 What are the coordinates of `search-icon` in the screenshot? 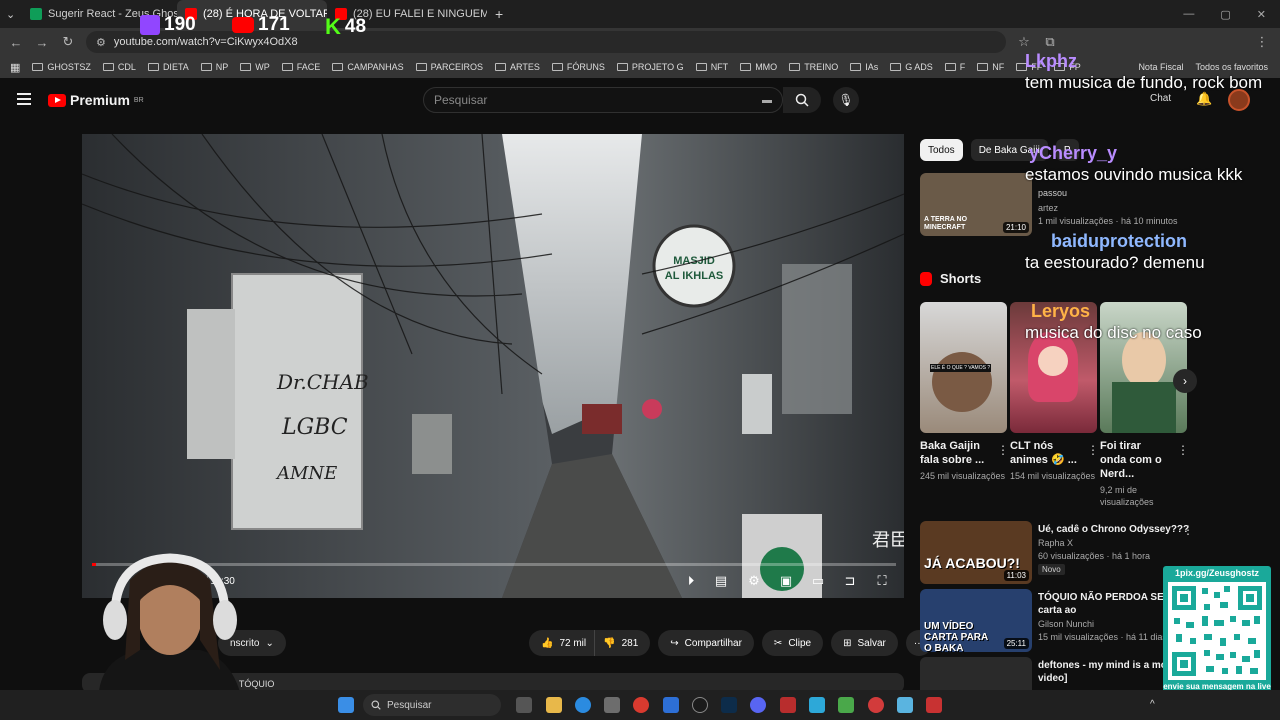 It's located at (376, 705).